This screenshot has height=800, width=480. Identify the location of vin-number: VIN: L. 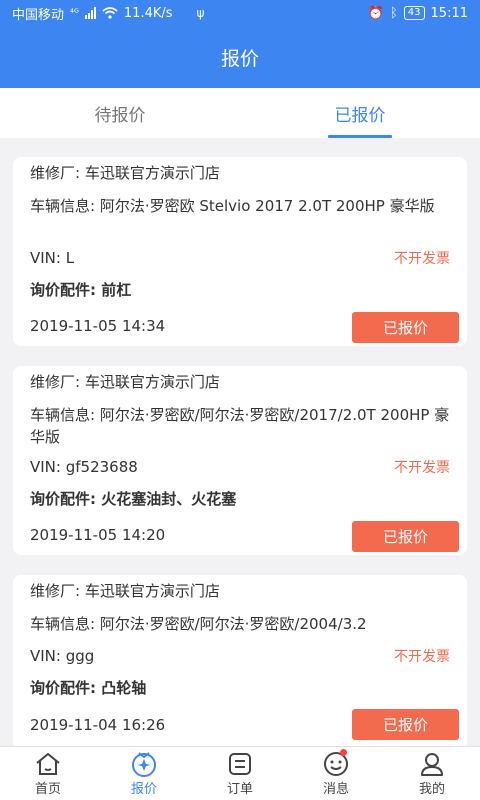
(52, 258).